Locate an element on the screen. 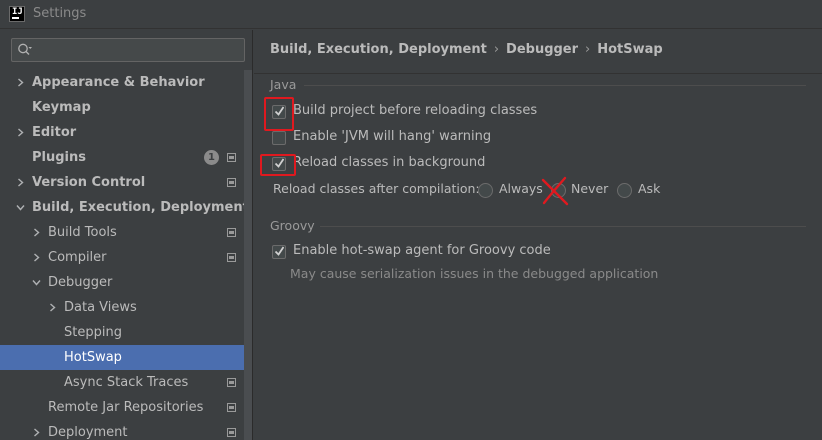  sidebar-item-data-views: Data Views is located at coordinates (126, 307).